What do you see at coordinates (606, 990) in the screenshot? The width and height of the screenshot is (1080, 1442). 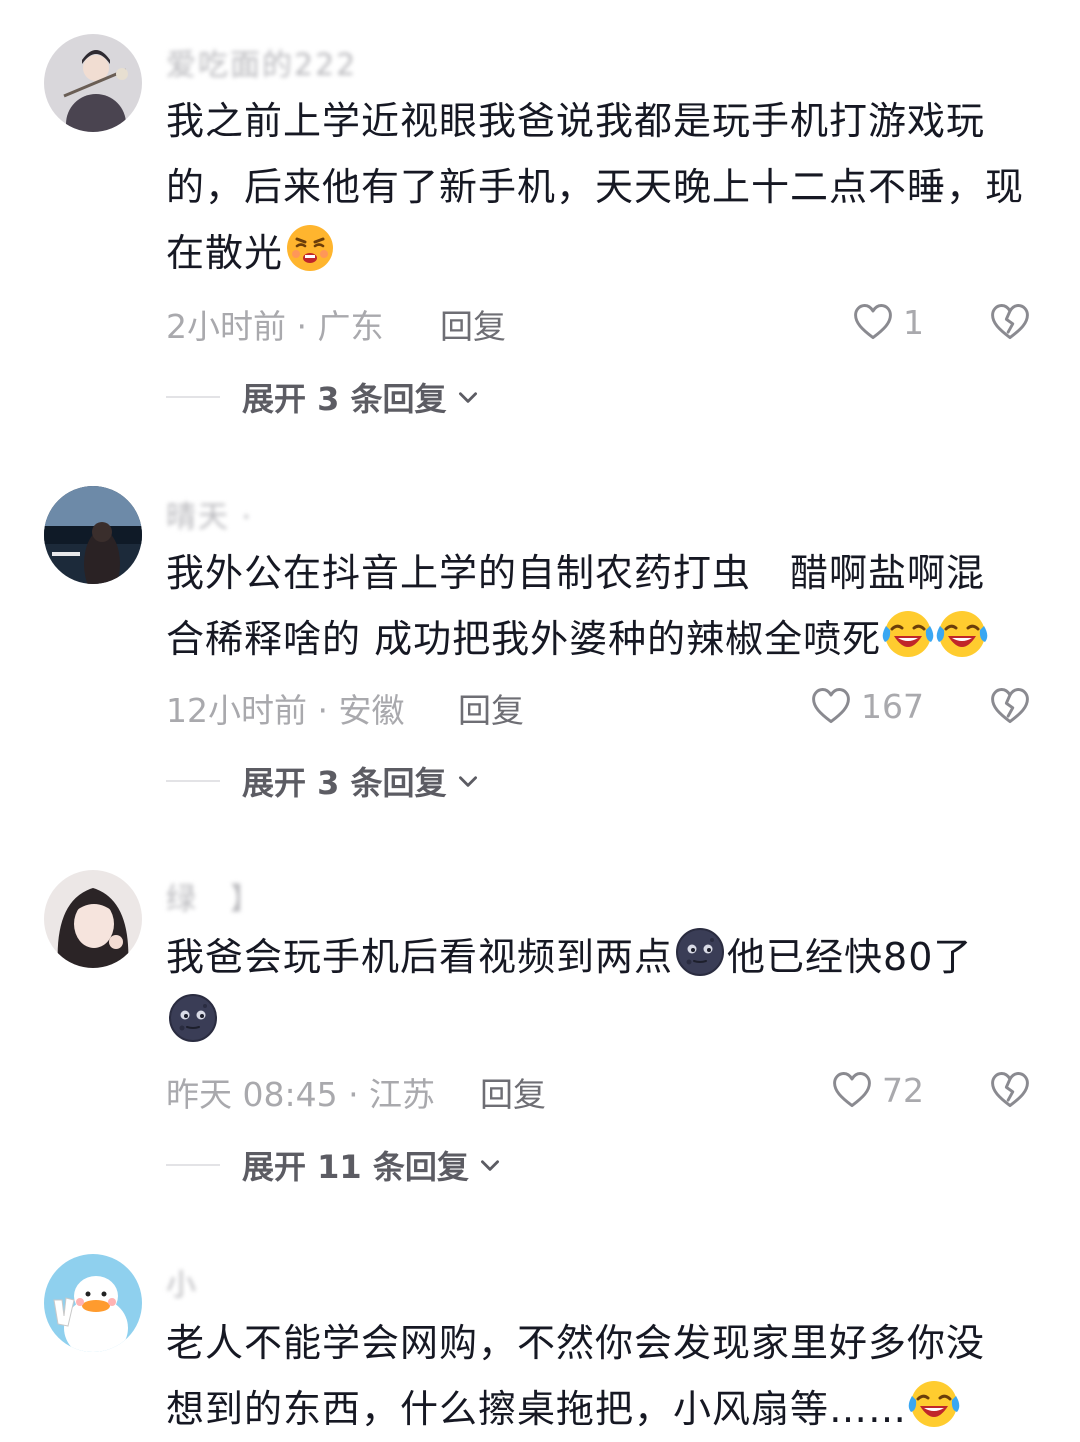 I see `comment-text: 我爸会玩手机后看视频到两点 他已经快80了` at bounding box center [606, 990].